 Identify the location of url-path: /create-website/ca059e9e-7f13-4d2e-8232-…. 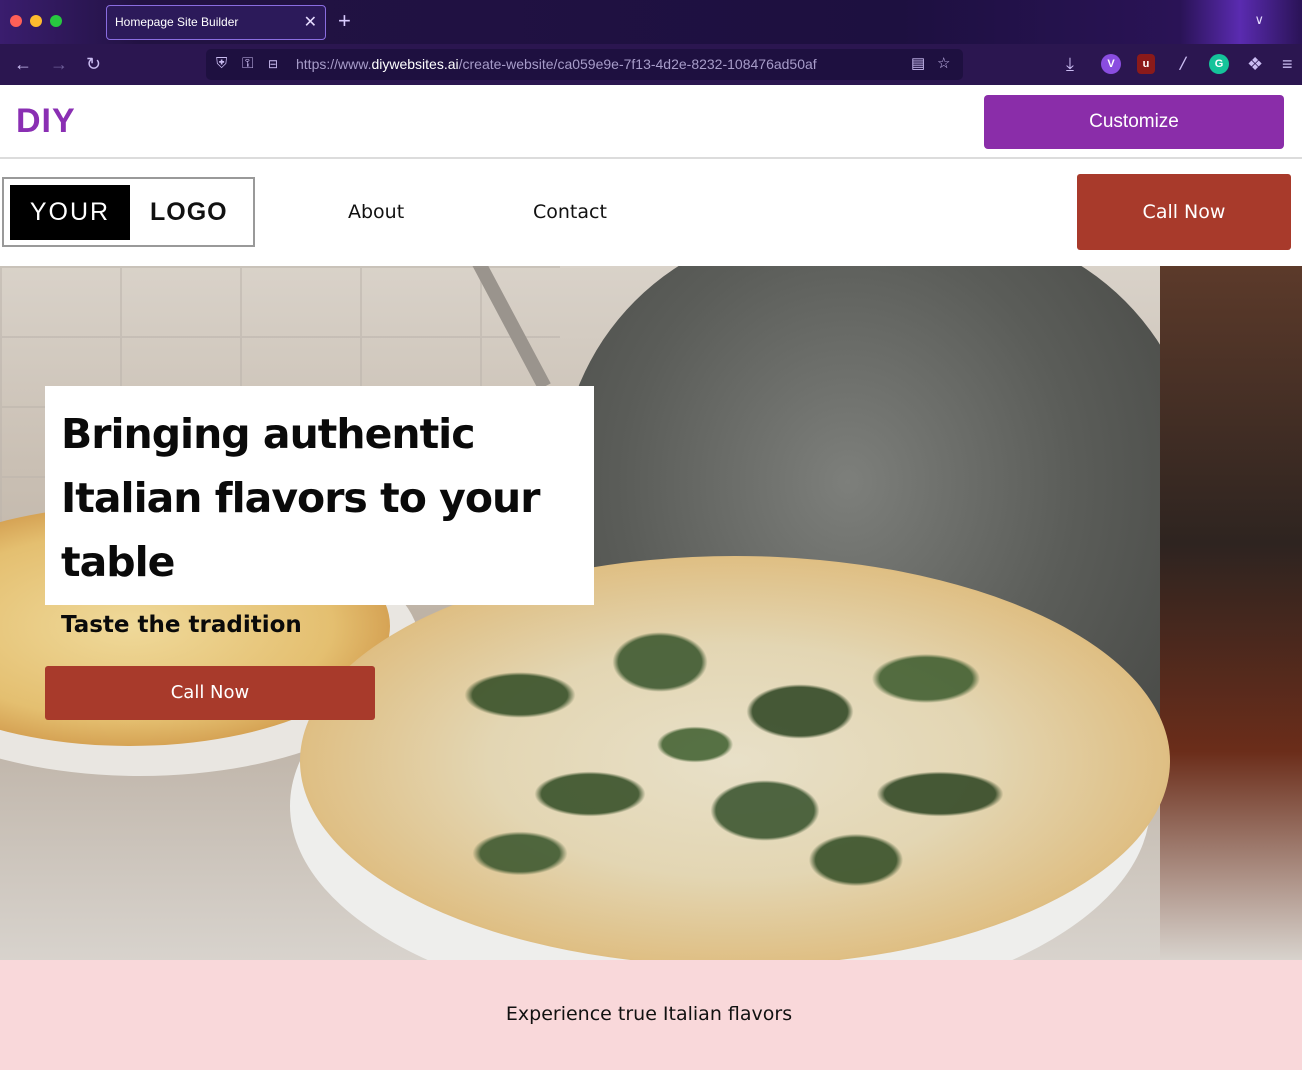
(637, 64).